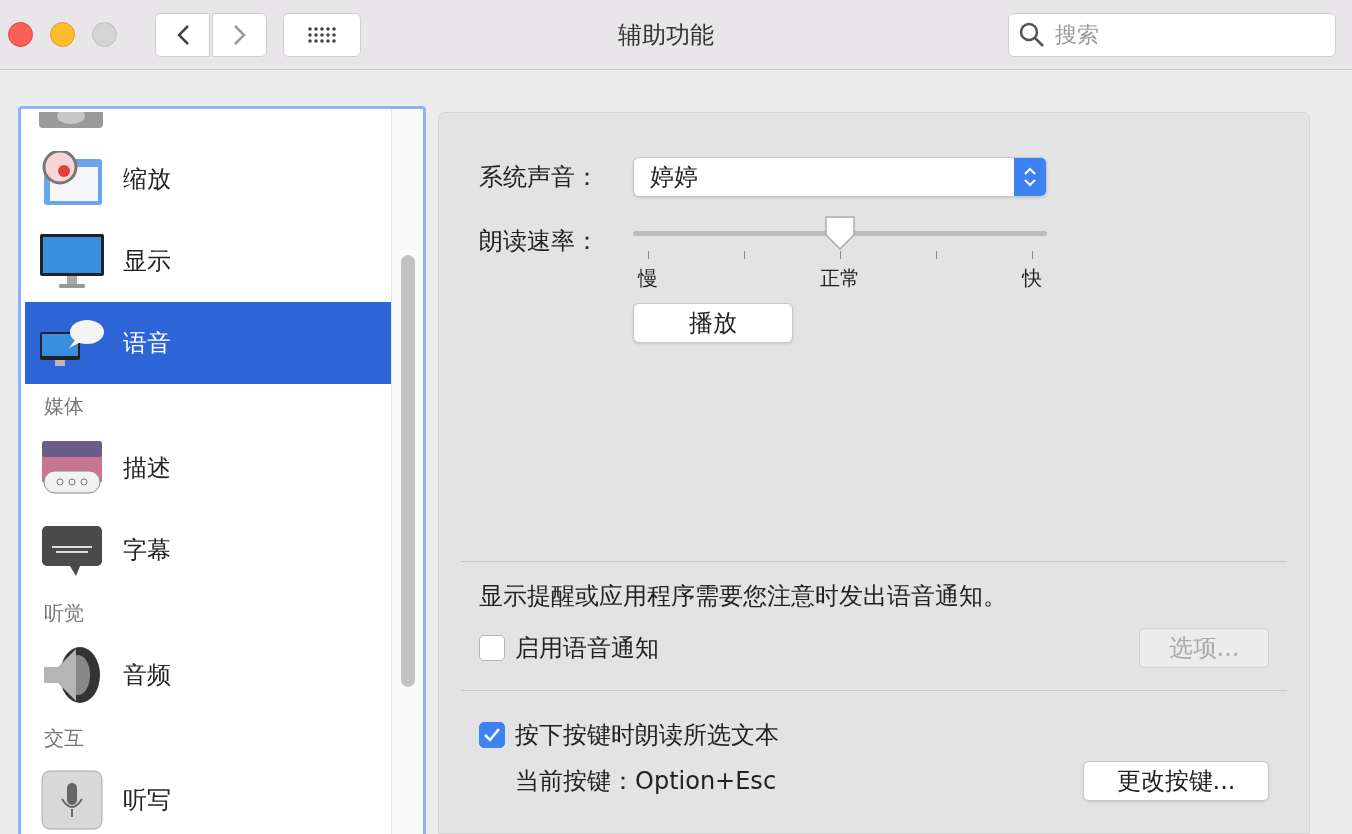 This screenshot has height=834, width=1352. Describe the element at coordinates (539, 241) in the screenshot. I see `field-label: 朗读速率：` at that location.